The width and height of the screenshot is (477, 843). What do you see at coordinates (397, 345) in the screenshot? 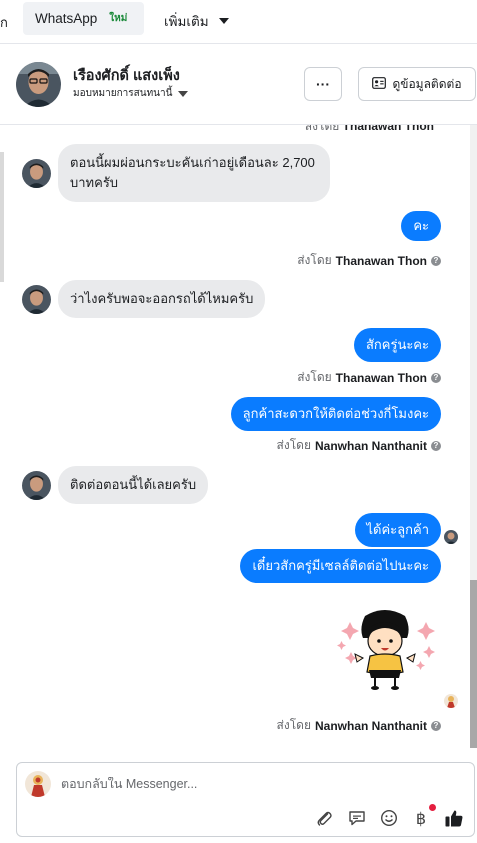
I see `outgoing-message: สักครู่นะคะ` at bounding box center [397, 345].